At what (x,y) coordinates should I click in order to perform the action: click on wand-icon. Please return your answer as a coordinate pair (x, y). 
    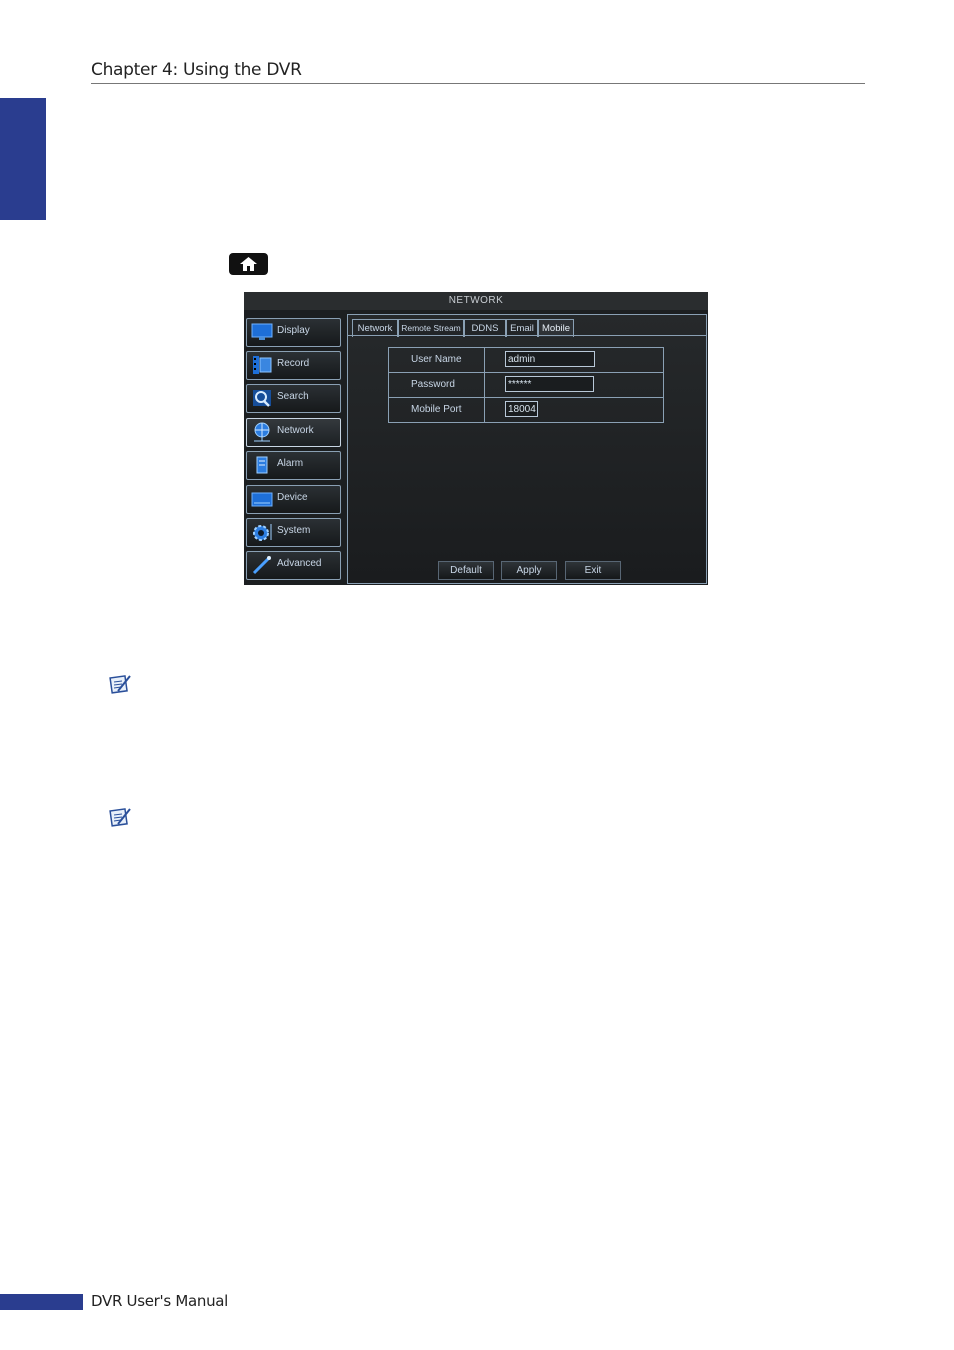
    Looking at the image, I should click on (261, 565).